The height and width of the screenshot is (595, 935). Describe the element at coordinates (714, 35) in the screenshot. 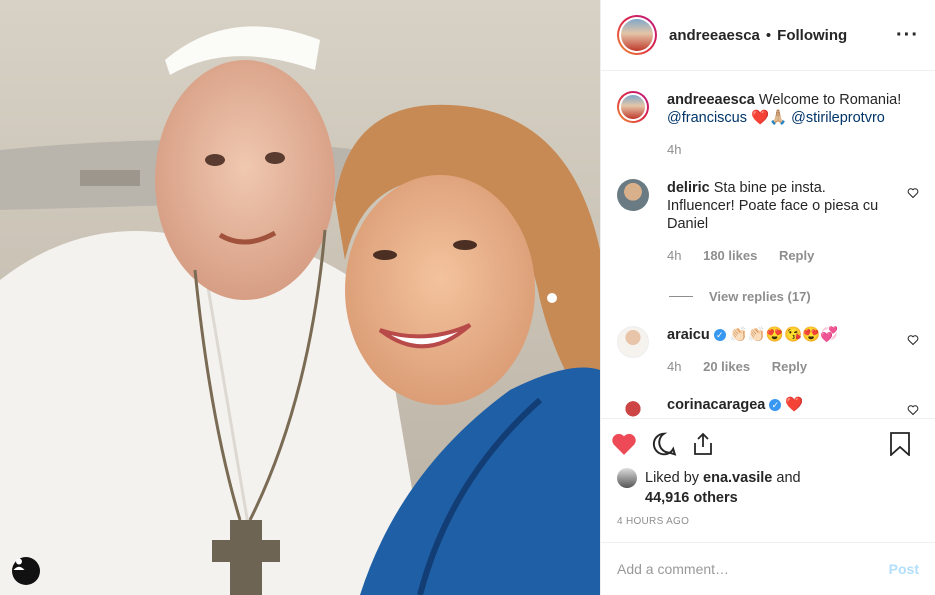

I see `author-username: andreeaesca` at that location.